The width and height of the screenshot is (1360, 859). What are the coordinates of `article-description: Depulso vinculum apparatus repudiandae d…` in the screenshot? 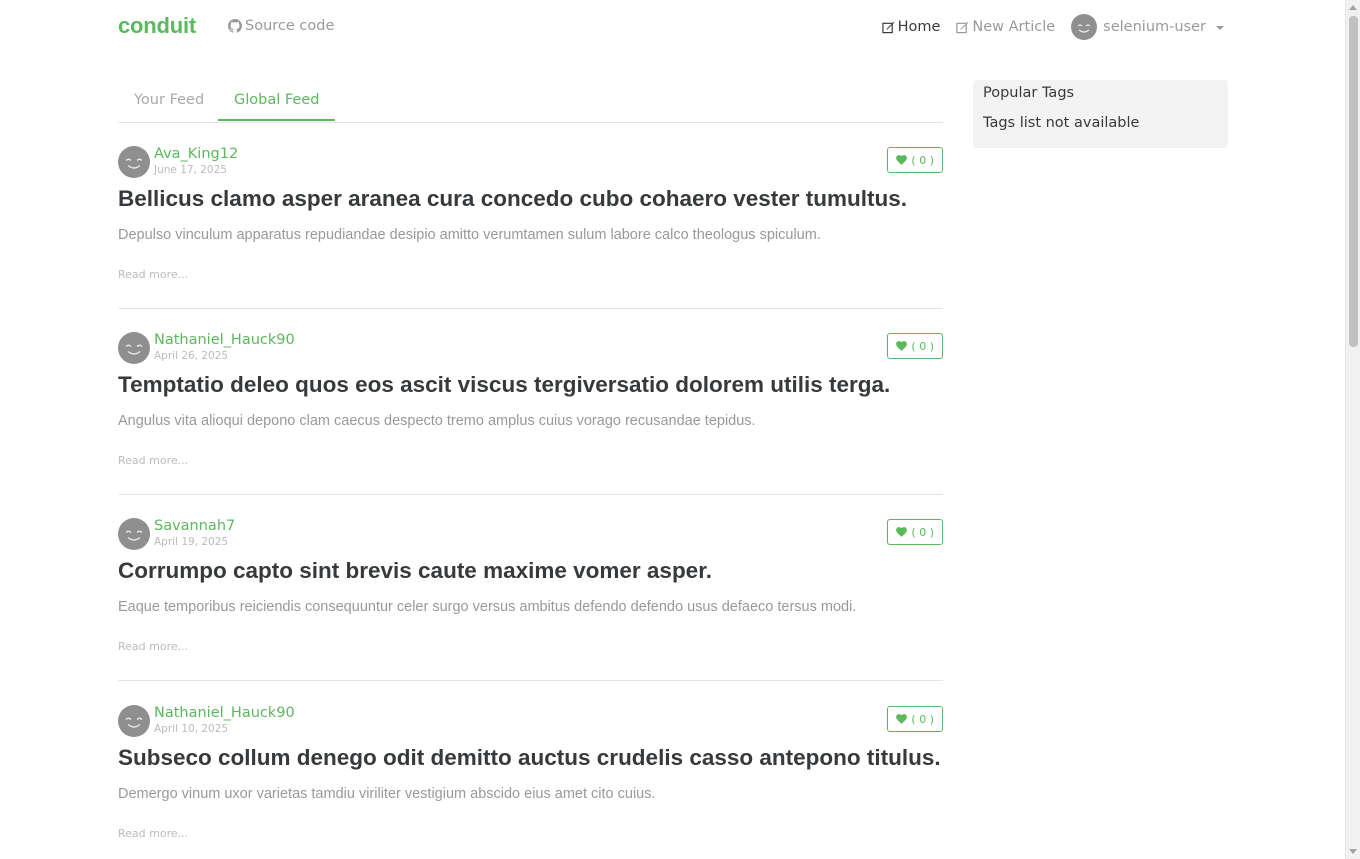 It's located at (530, 235).